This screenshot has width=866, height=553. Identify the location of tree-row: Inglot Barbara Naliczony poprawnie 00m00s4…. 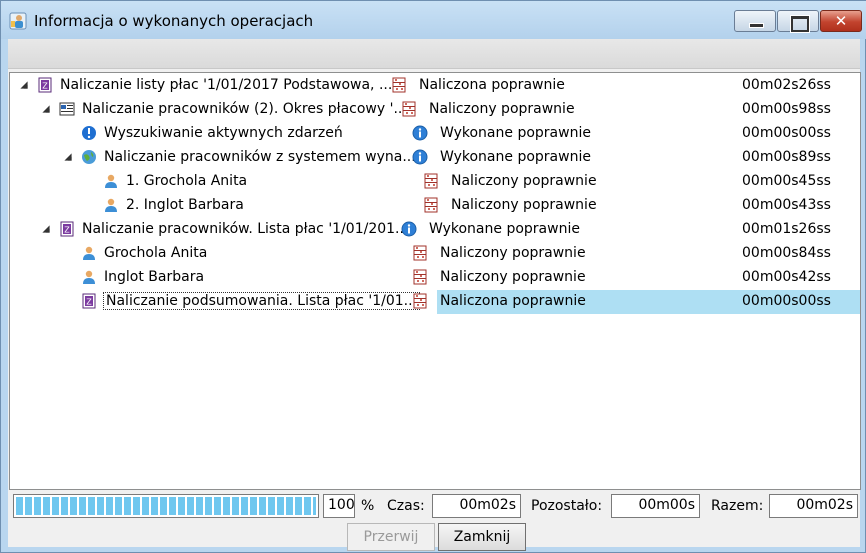
(435, 278).